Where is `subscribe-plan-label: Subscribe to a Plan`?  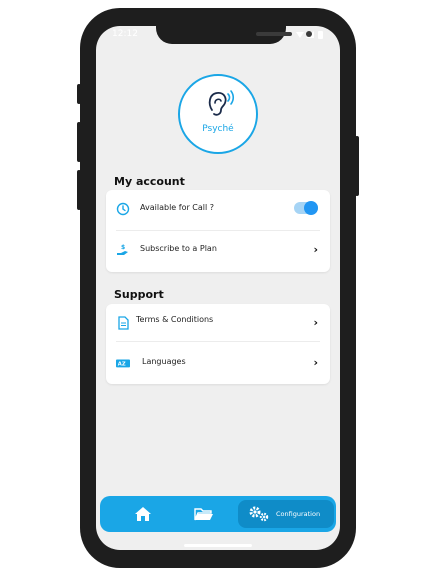
subscribe-plan-label: Subscribe to a Plan is located at coordinates (178, 248).